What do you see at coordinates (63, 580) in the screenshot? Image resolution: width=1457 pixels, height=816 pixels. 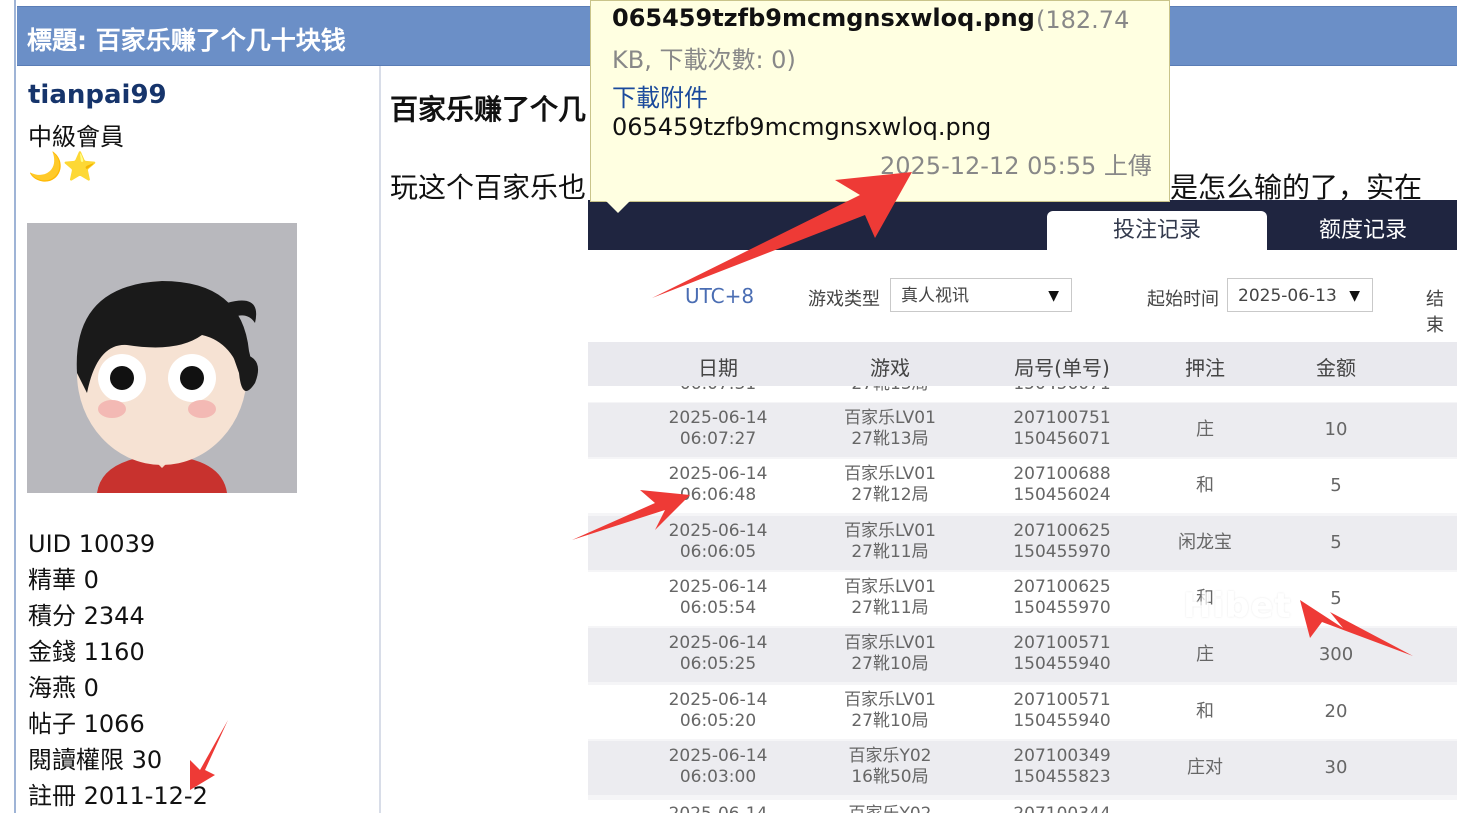 I see `stat-digest: 精華 0` at bounding box center [63, 580].